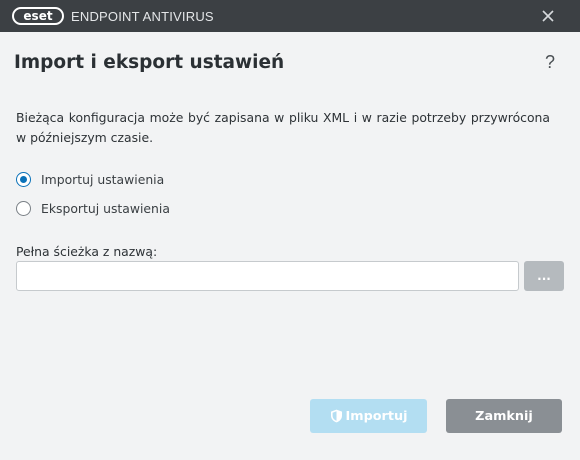 The height and width of the screenshot is (460, 580). I want to click on radio-button-export, so click(23, 208).